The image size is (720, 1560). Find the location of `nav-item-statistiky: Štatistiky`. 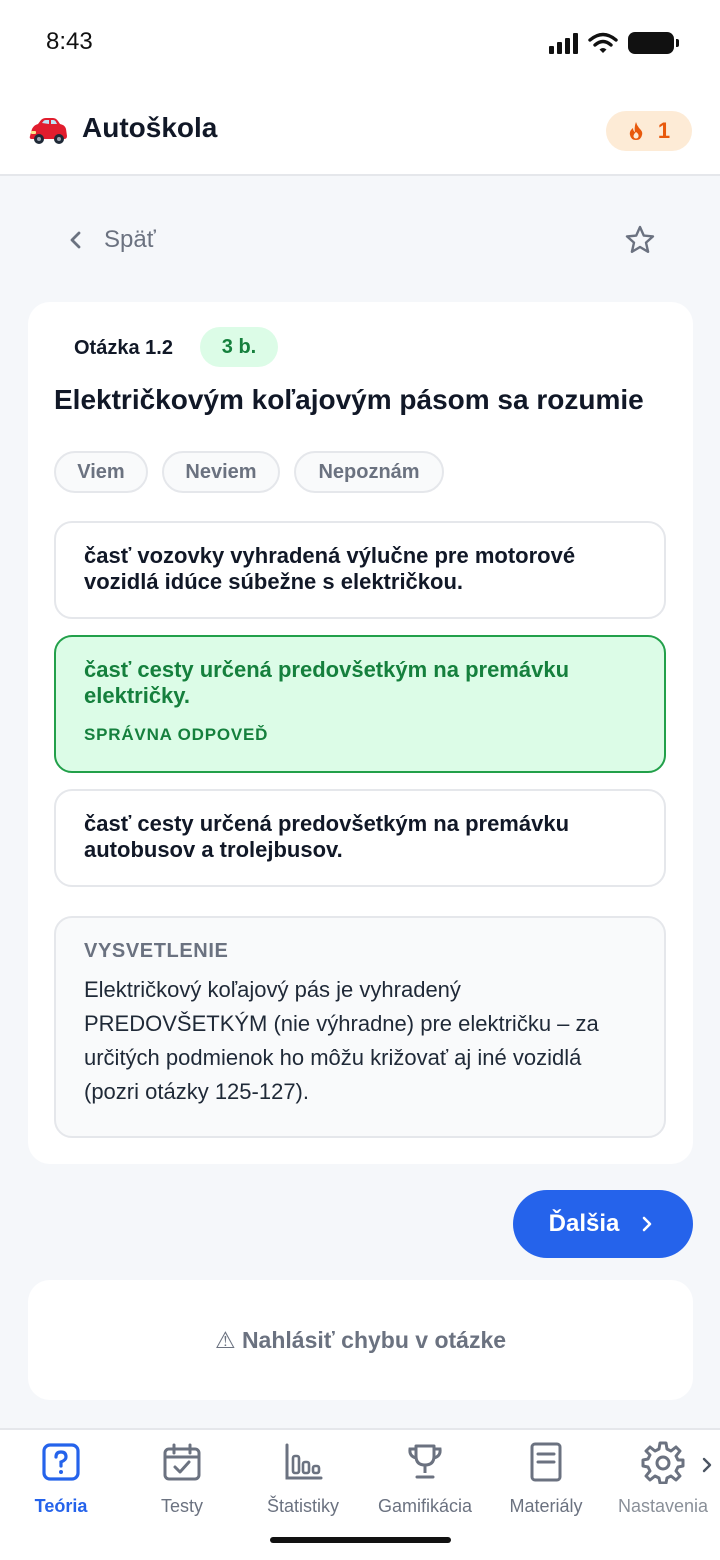

nav-item-statistiky: Štatistiky is located at coordinates (303, 1482).